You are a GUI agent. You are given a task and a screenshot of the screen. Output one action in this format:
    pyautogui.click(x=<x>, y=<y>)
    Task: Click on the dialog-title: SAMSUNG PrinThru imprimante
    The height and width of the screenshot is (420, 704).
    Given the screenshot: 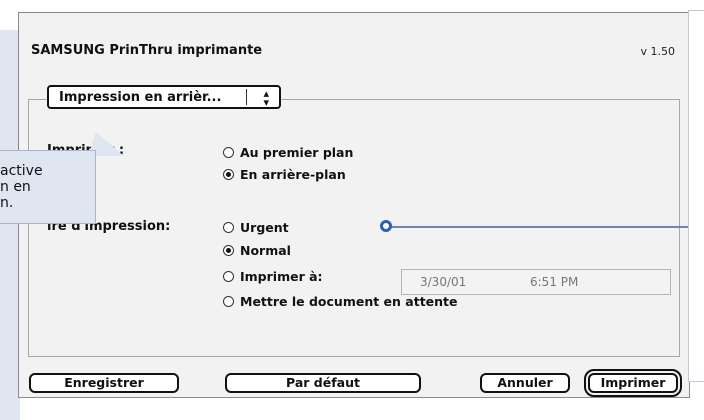 What is the action you would take?
    pyautogui.click(x=147, y=50)
    